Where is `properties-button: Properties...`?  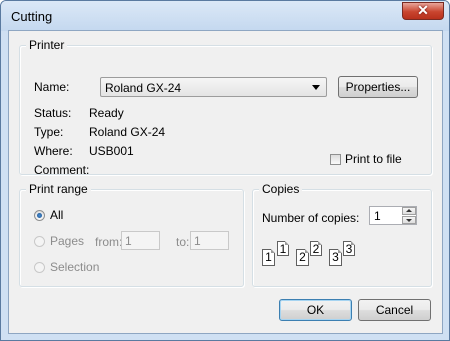
properties-button: Properties... is located at coordinates (378, 87).